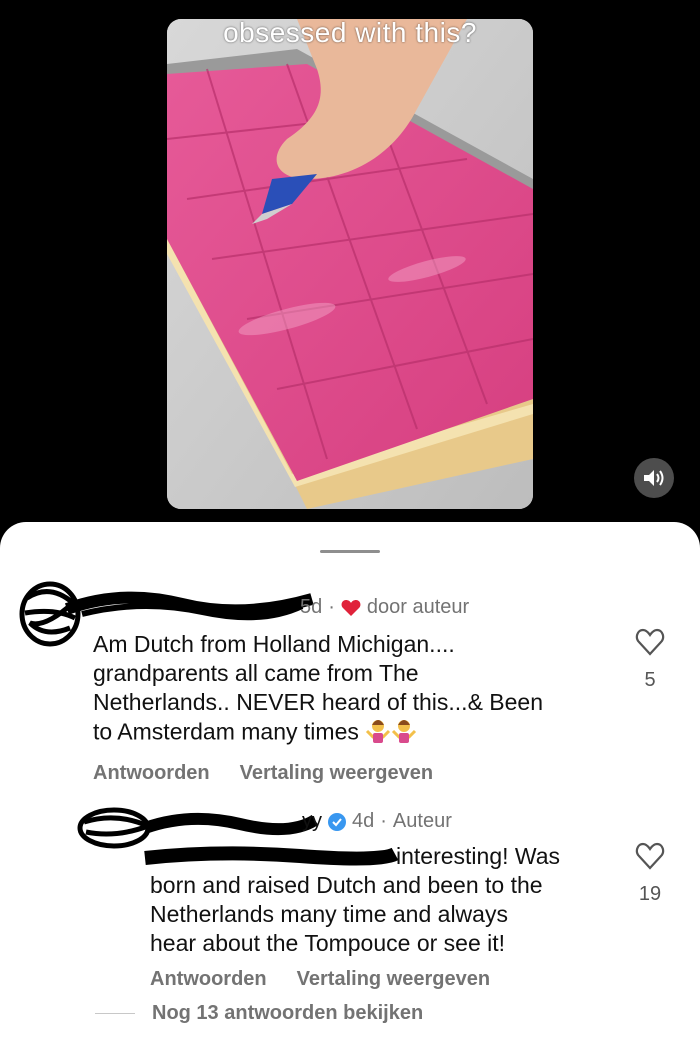 This screenshot has height=1043, width=700. What do you see at coordinates (650, 894) in the screenshot?
I see `like-count: 19` at bounding box center [650, 894].